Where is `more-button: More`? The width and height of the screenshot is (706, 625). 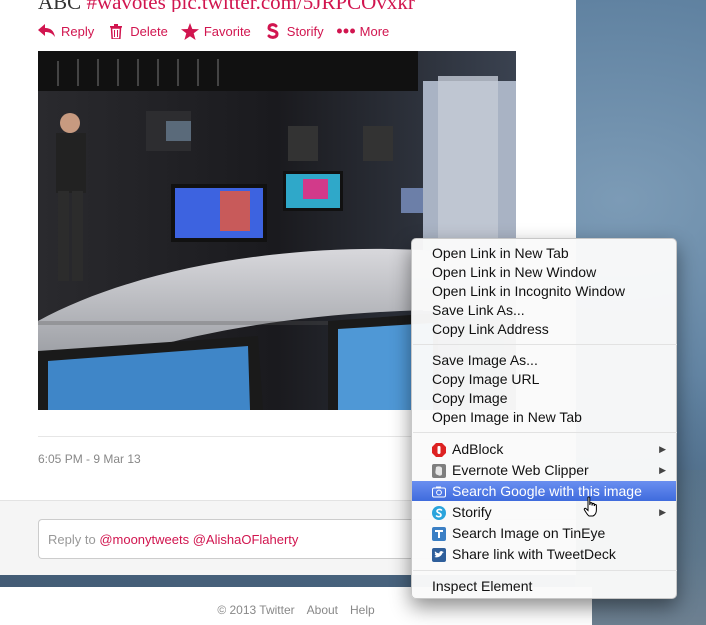
more-button: More is located at coordinates (363, 31).